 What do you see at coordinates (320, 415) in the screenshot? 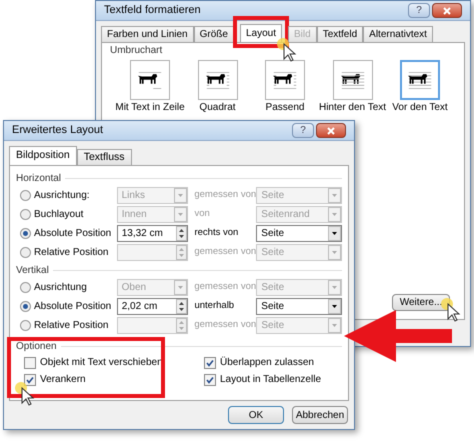
I see `dialog-button: Abbrechen` at bounding box center [320, 415].